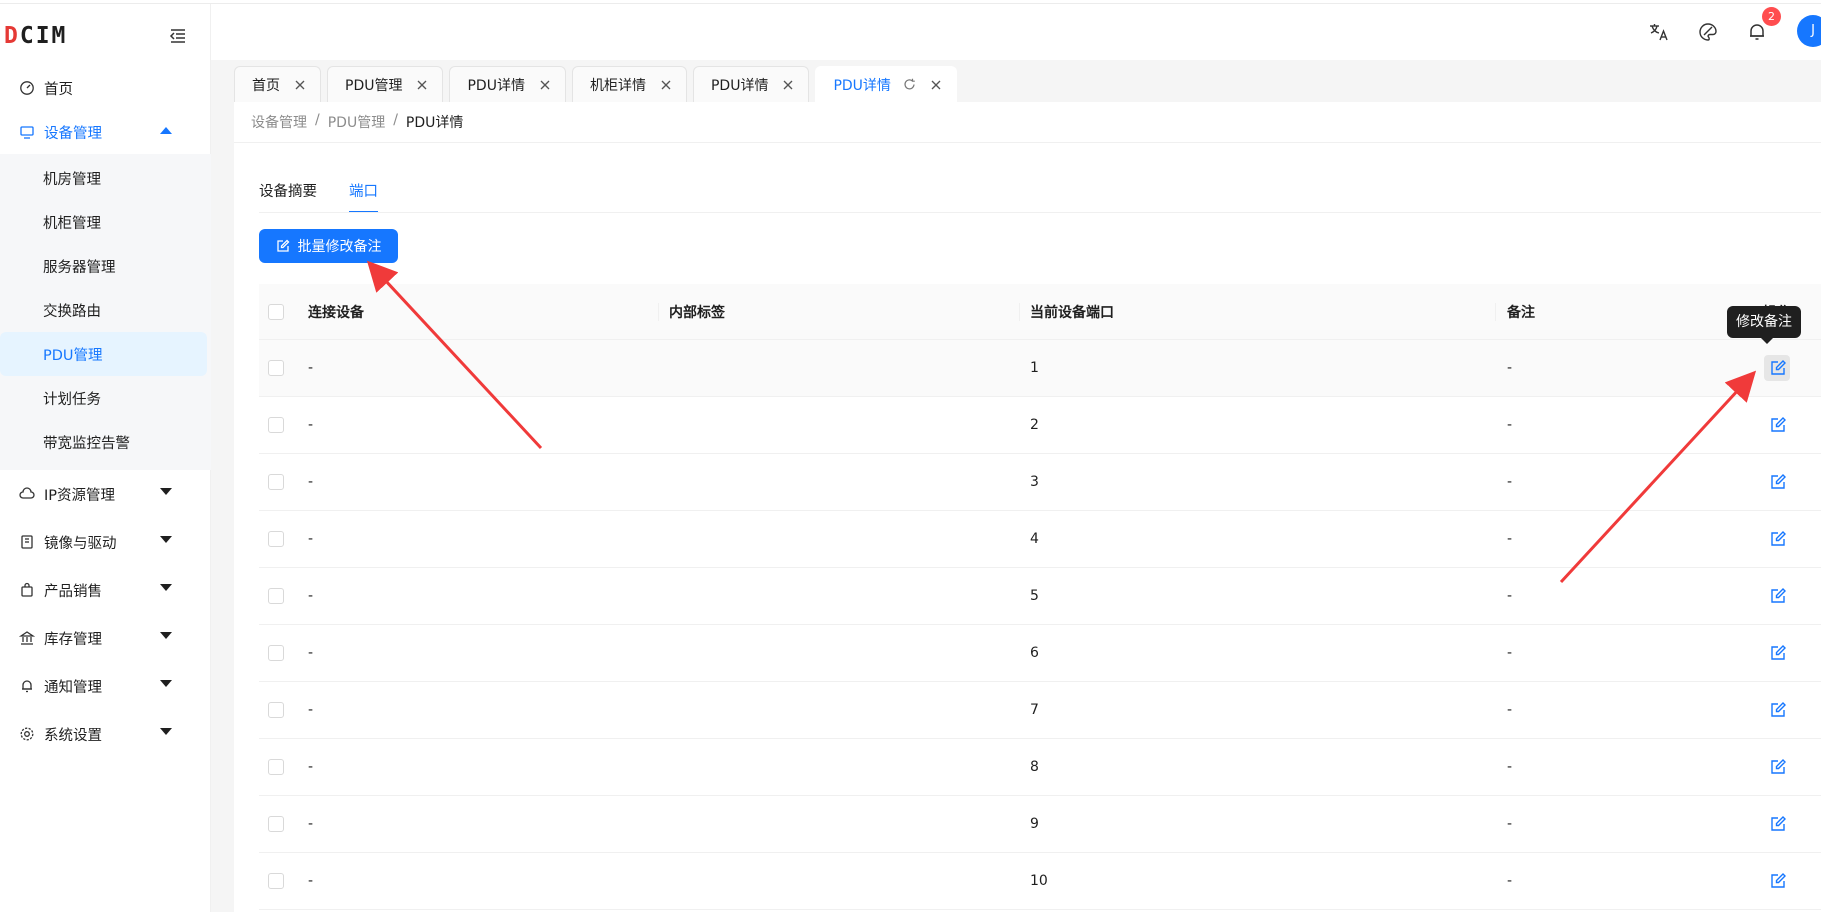  Describe the element at coordinates (1757, 32) in the screenshot. I see `notification-bell-icon` at that location.